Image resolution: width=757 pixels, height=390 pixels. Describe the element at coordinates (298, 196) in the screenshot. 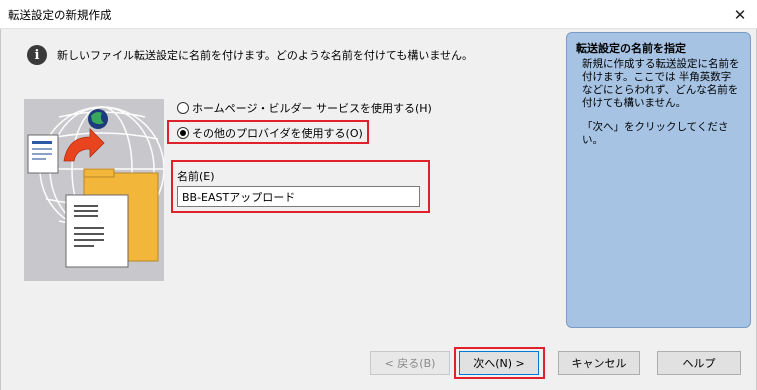

I see `name-input` at that location.